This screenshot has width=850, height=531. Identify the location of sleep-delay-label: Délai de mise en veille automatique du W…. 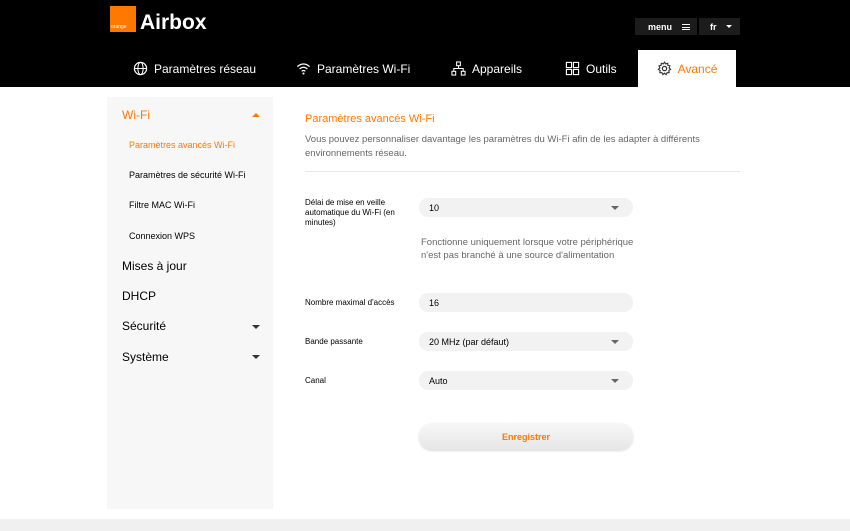
(350, 212).